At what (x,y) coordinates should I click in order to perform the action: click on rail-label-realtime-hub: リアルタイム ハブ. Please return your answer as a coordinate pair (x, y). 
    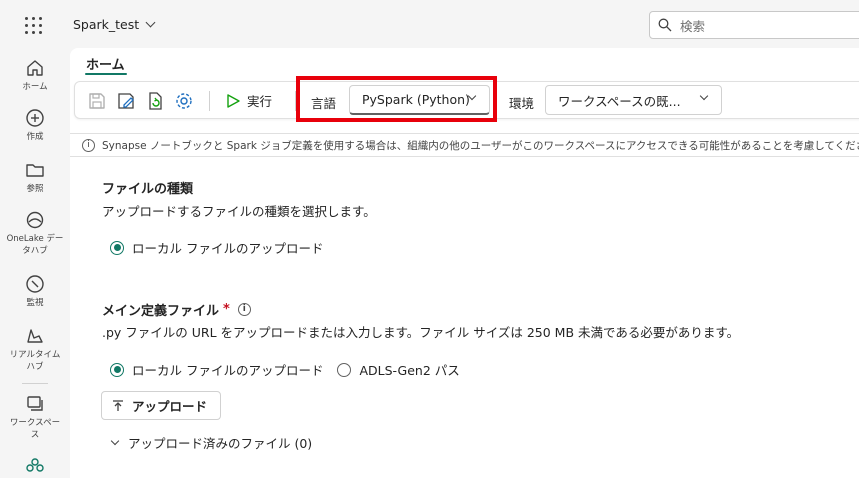
    Looking at the image, I should click on (35, 361).